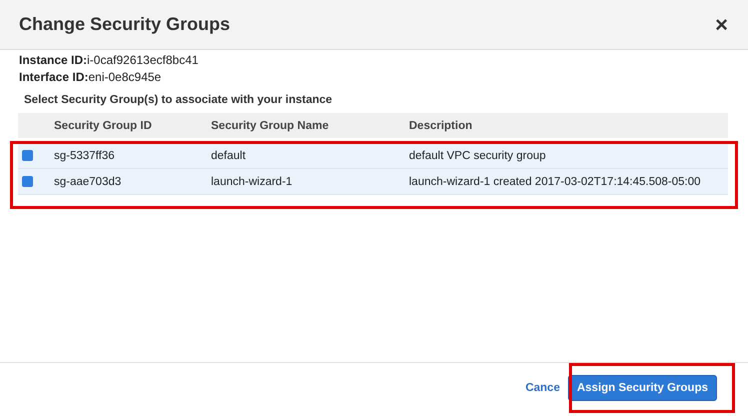 This screenshot has width=748, height=416. What do you see at coordinates (90, 77) in the screenshot?
I see `info-line: Interface ID:eni-0e8c945e` at bounding box center [90, 77].